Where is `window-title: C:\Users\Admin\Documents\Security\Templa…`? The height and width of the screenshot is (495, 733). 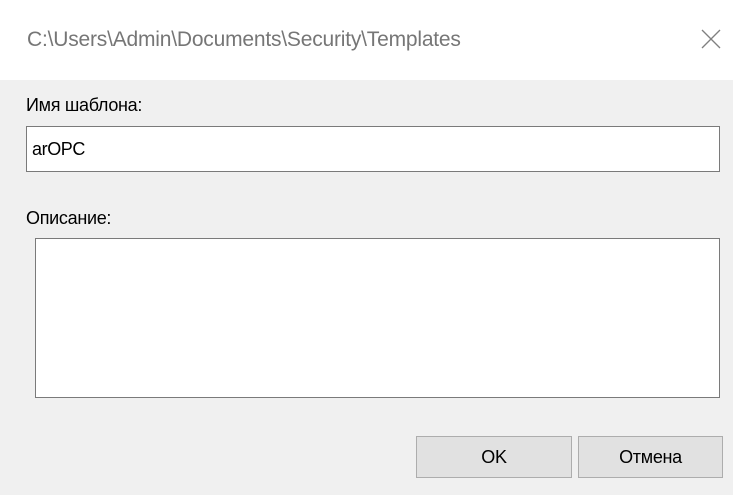 window-title: C:\Users\Admin\Documents\Security\Templa… is located at coordinates (244, 39).